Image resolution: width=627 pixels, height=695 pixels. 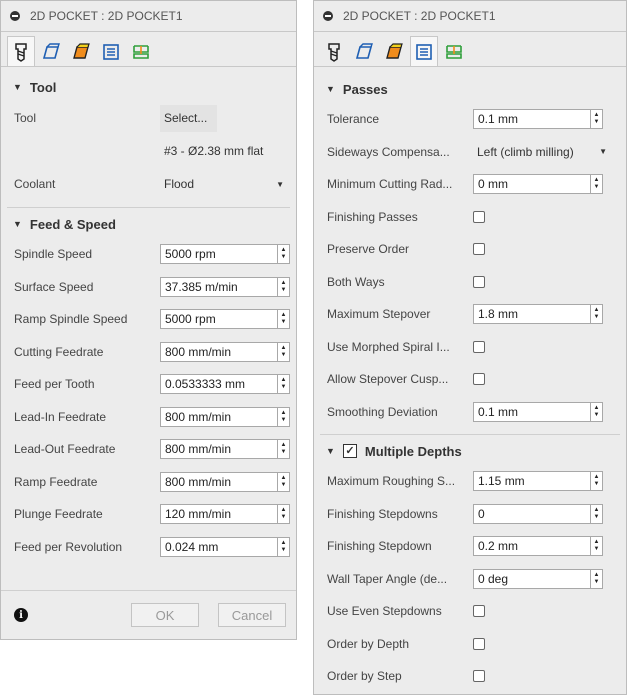 What do you see at coordinates (597, 513) in the screenshot?
I see `finishing-stepdowns-stepper: ▲ ▼` at bounding box center [597, 513].